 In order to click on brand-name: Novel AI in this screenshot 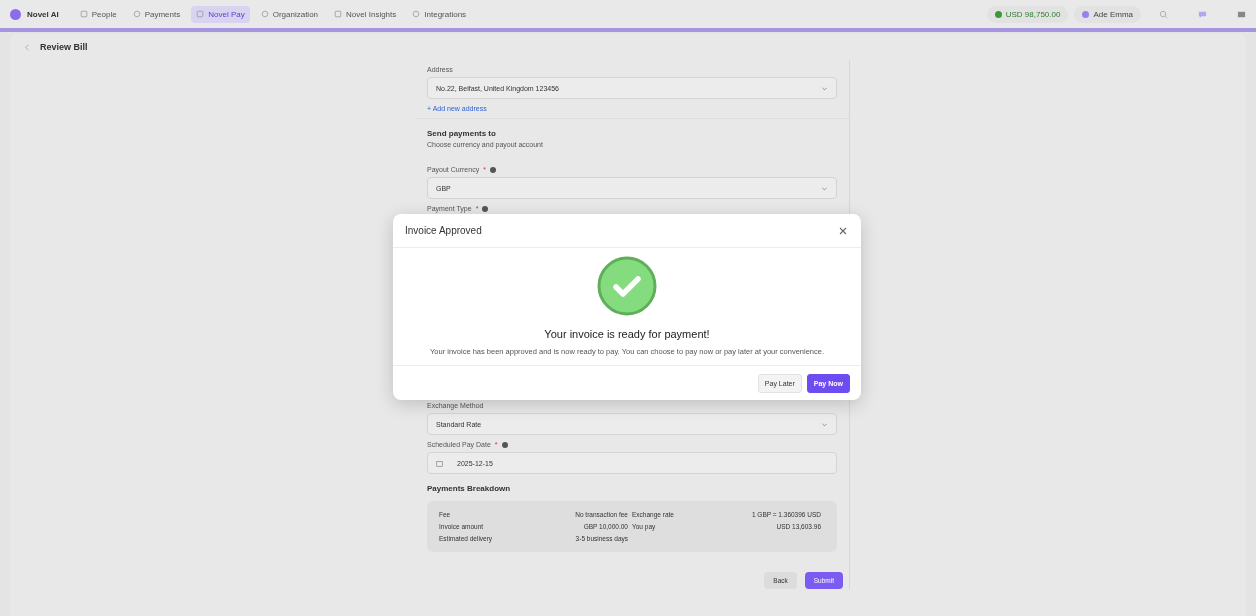, I will do `click(43, 14)`.